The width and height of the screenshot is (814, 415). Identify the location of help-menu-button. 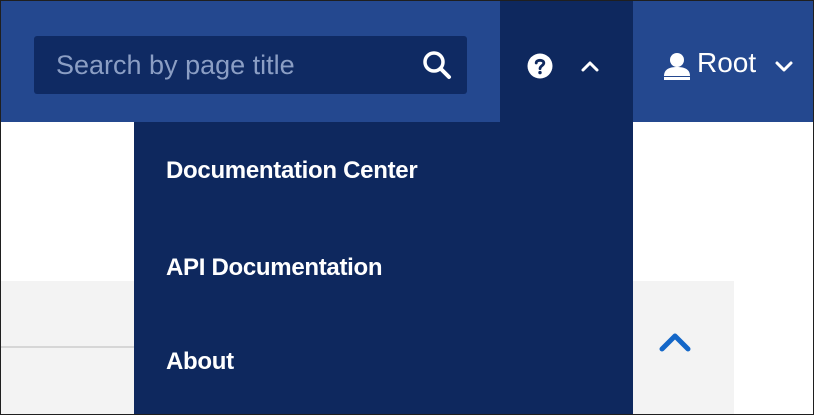
(566, 61).